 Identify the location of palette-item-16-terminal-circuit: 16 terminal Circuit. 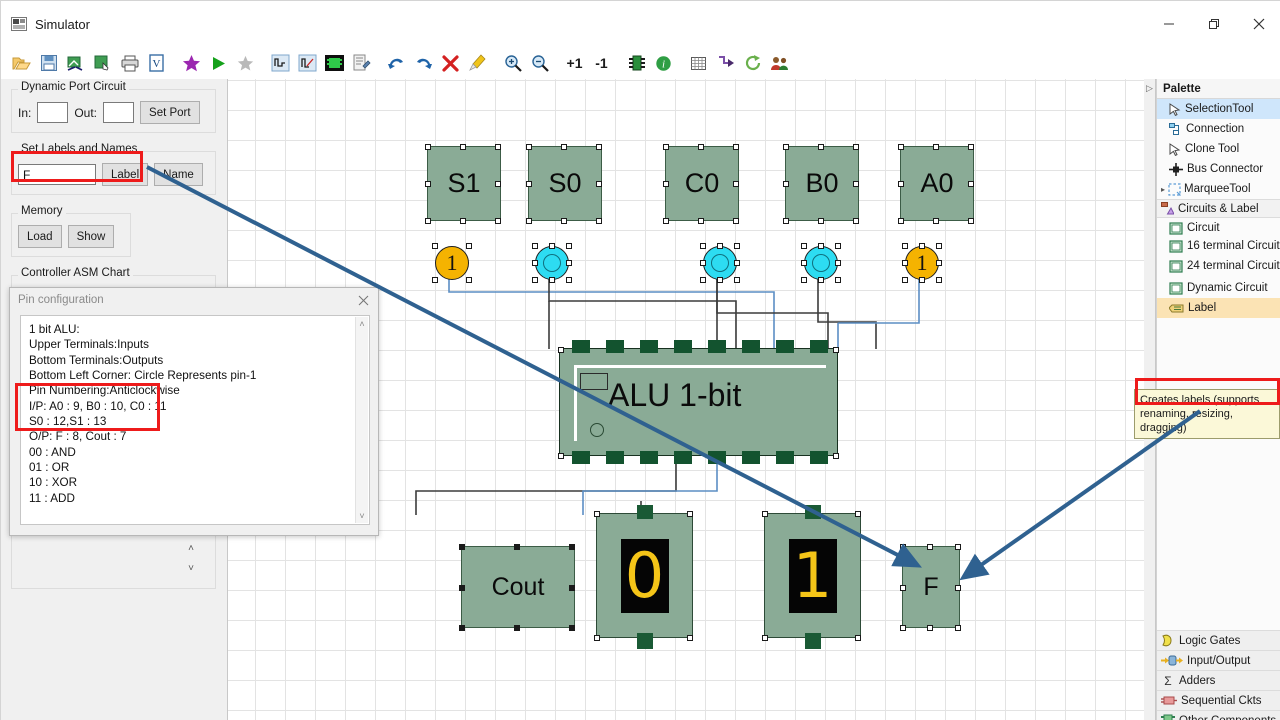
(1218, 248).